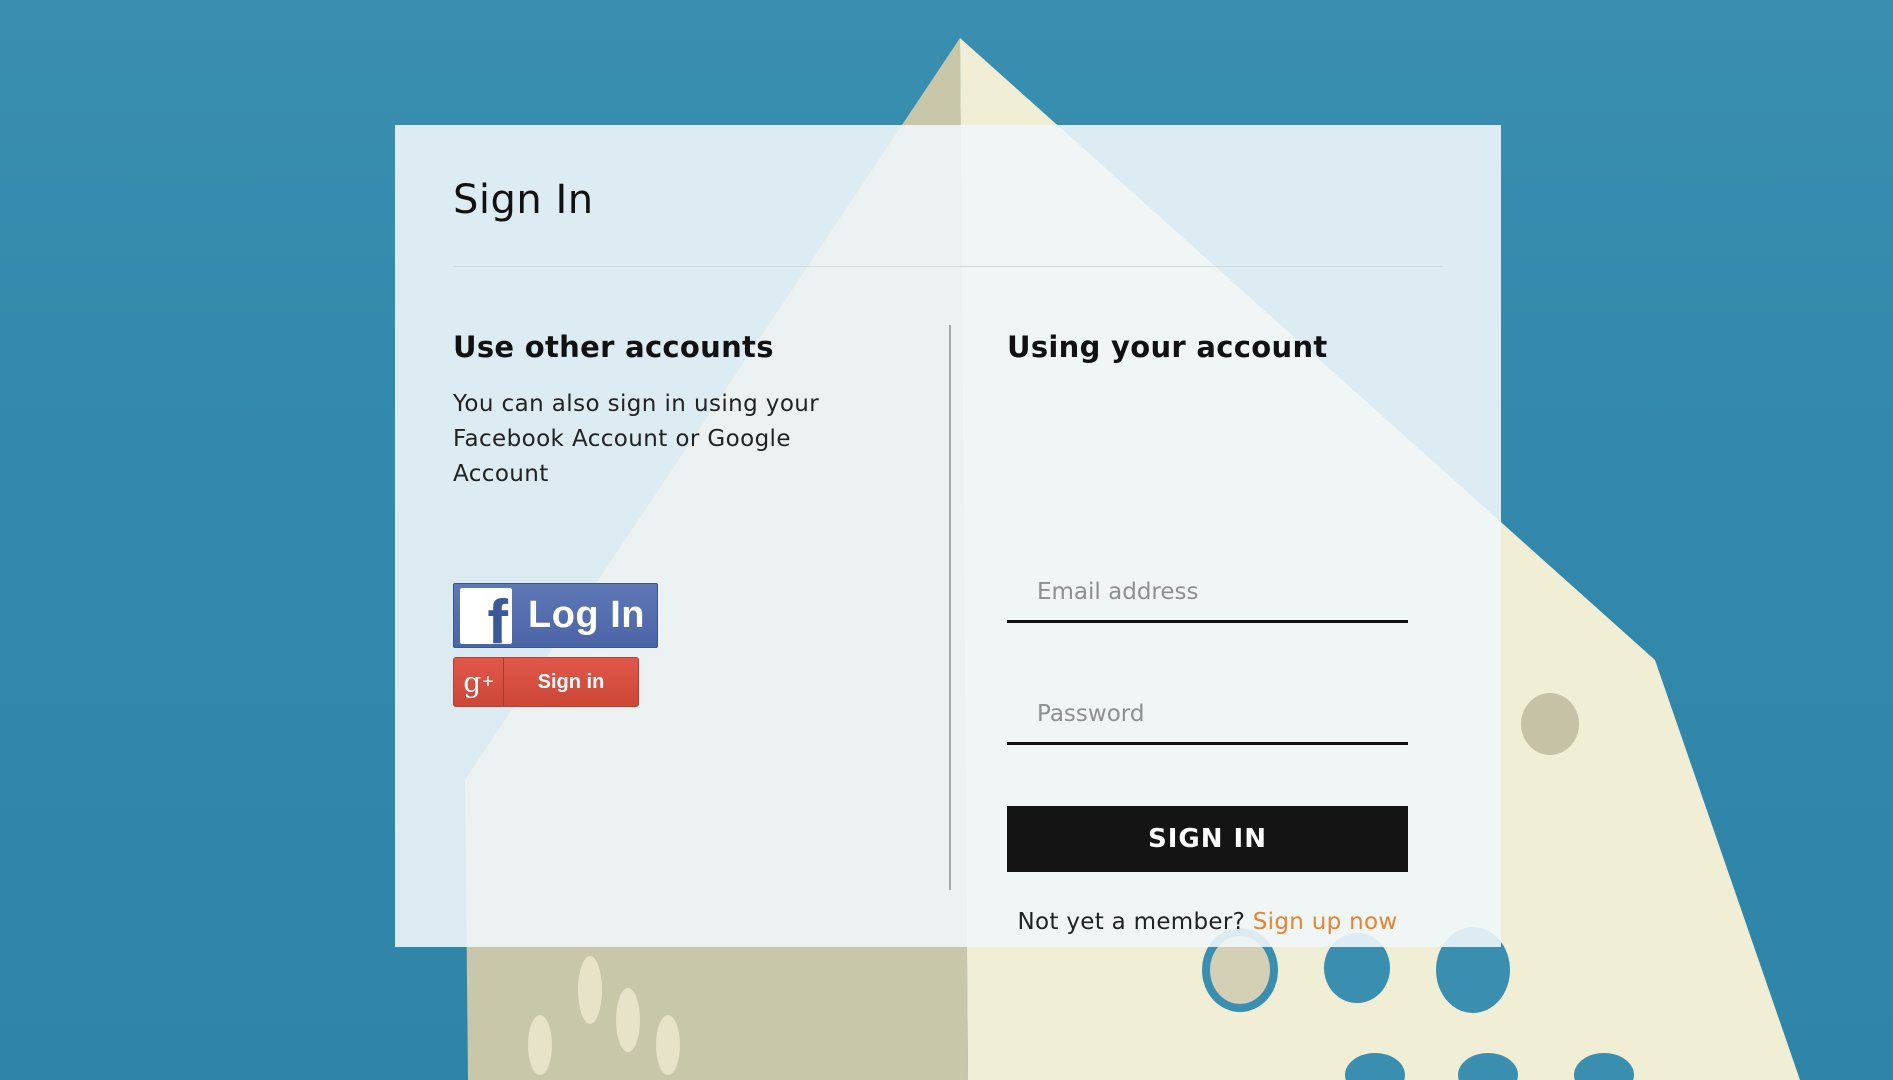 The image size is (1893, 1080). I want to click on google-signin-button: g + Sign in, so click(546, 682).